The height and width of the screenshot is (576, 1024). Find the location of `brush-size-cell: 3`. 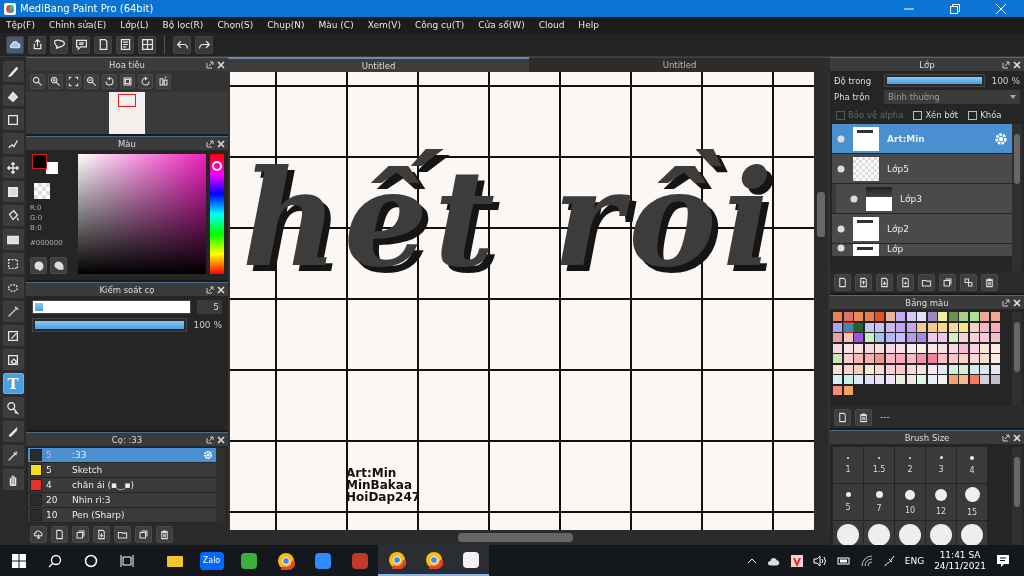

brush-size-cell: 3 is located at coordinates (941, 465).